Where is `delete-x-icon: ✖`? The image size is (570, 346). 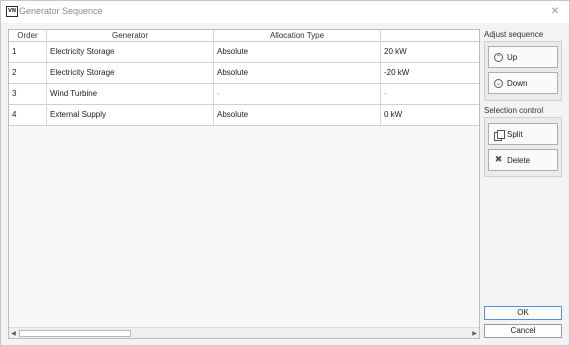 delete-x-icon: ✖ is located at coordinates (498, 160).